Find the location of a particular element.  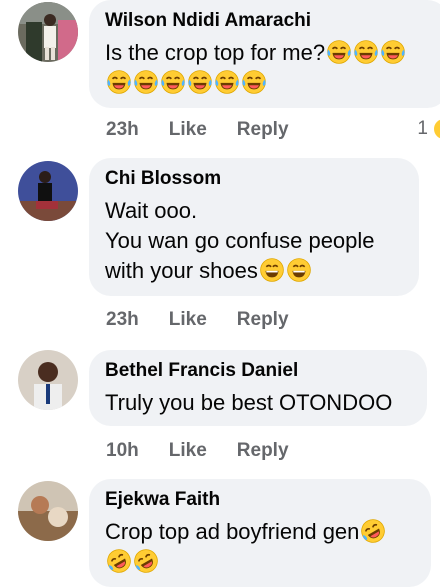

reaction-count: 1 is located at coordinates (428, 129).